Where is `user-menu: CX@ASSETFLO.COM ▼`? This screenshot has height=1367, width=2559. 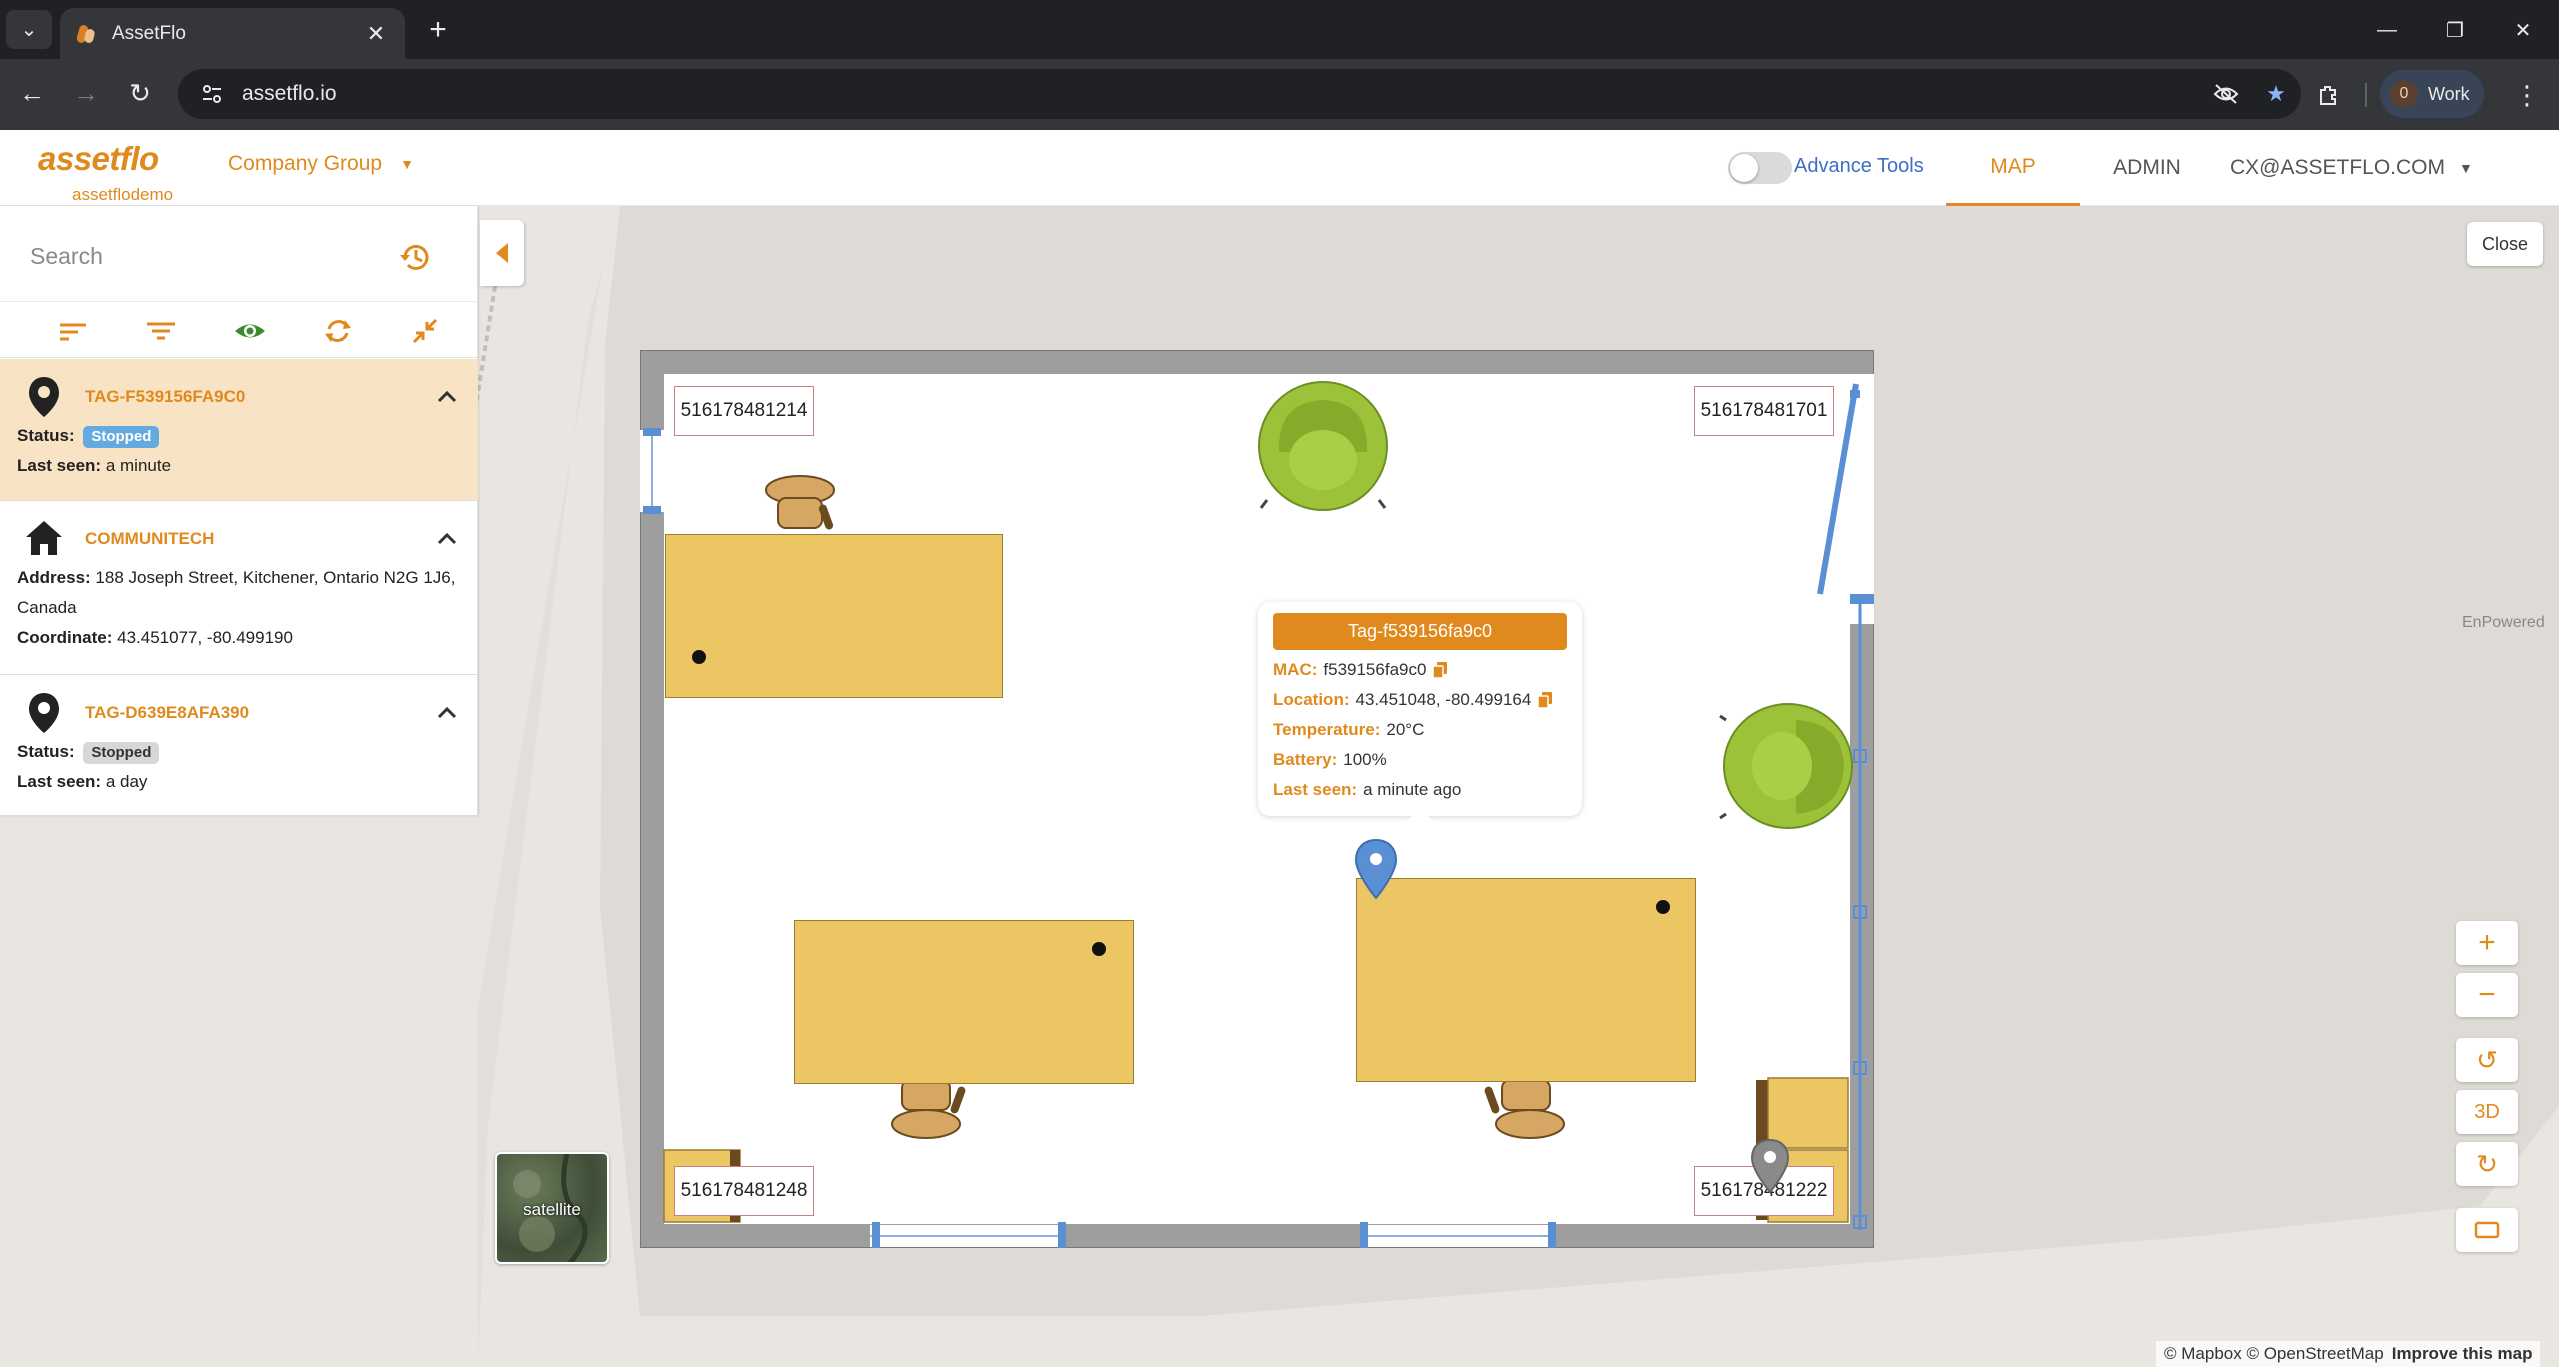
user-menu: CX@ASSETFLO.COM ▼ is located at coordinates (2351, 168).